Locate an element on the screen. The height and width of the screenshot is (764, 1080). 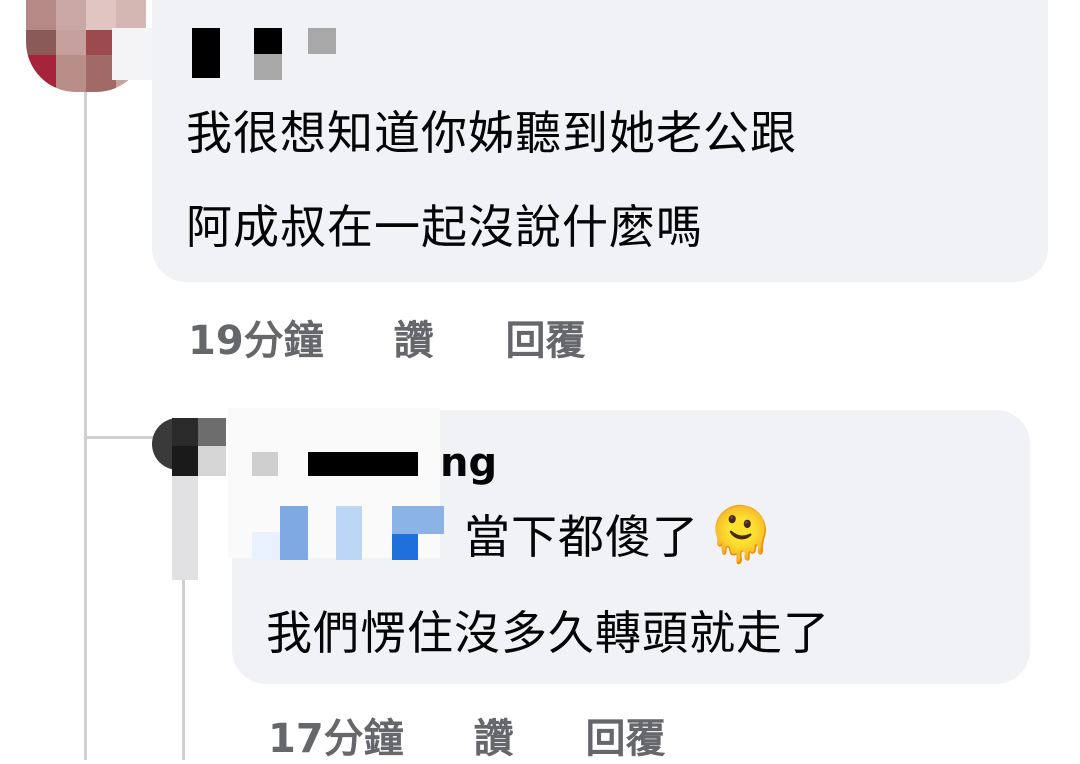
reply-button-1: 回覆 is located at coordinates (546, 337).